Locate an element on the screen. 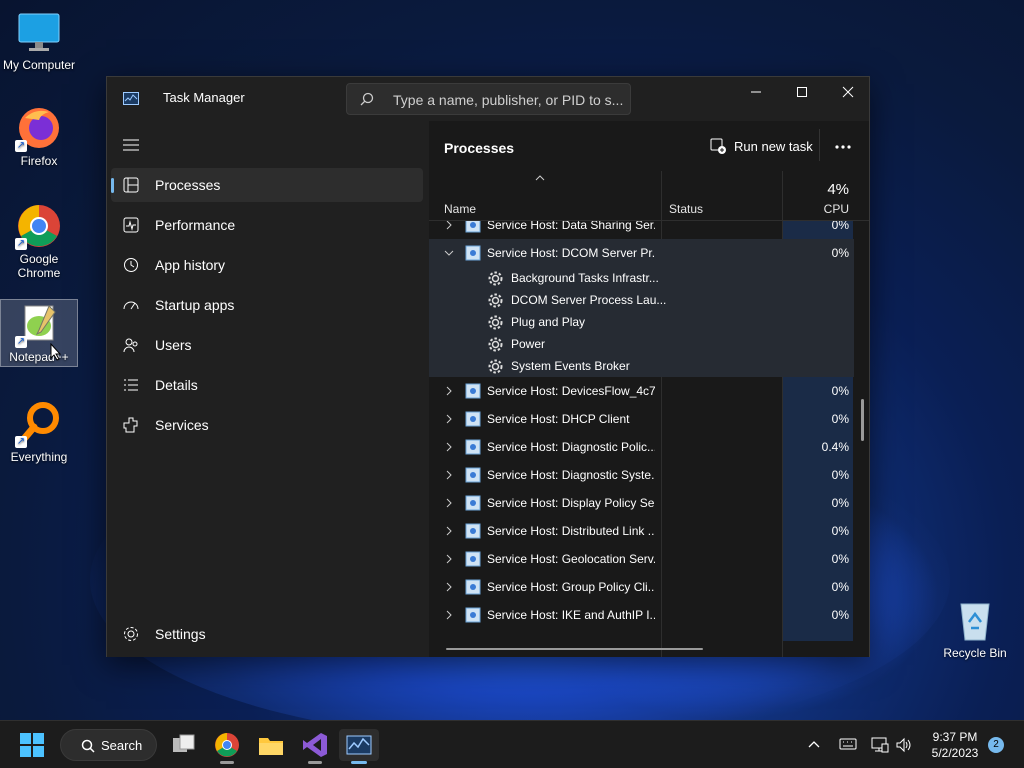 This screenshot has height=768, width=1024. sidebar-item-label: App history is located at coordinates (190, 265).